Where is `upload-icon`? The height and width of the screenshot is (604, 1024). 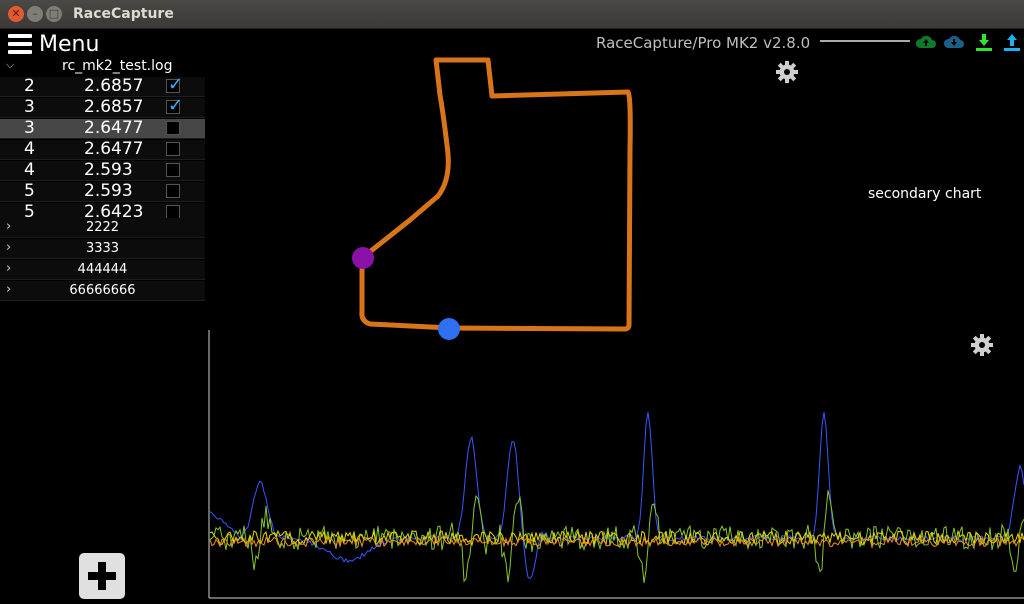 upload-icon is located at coordinates (1012, 42).